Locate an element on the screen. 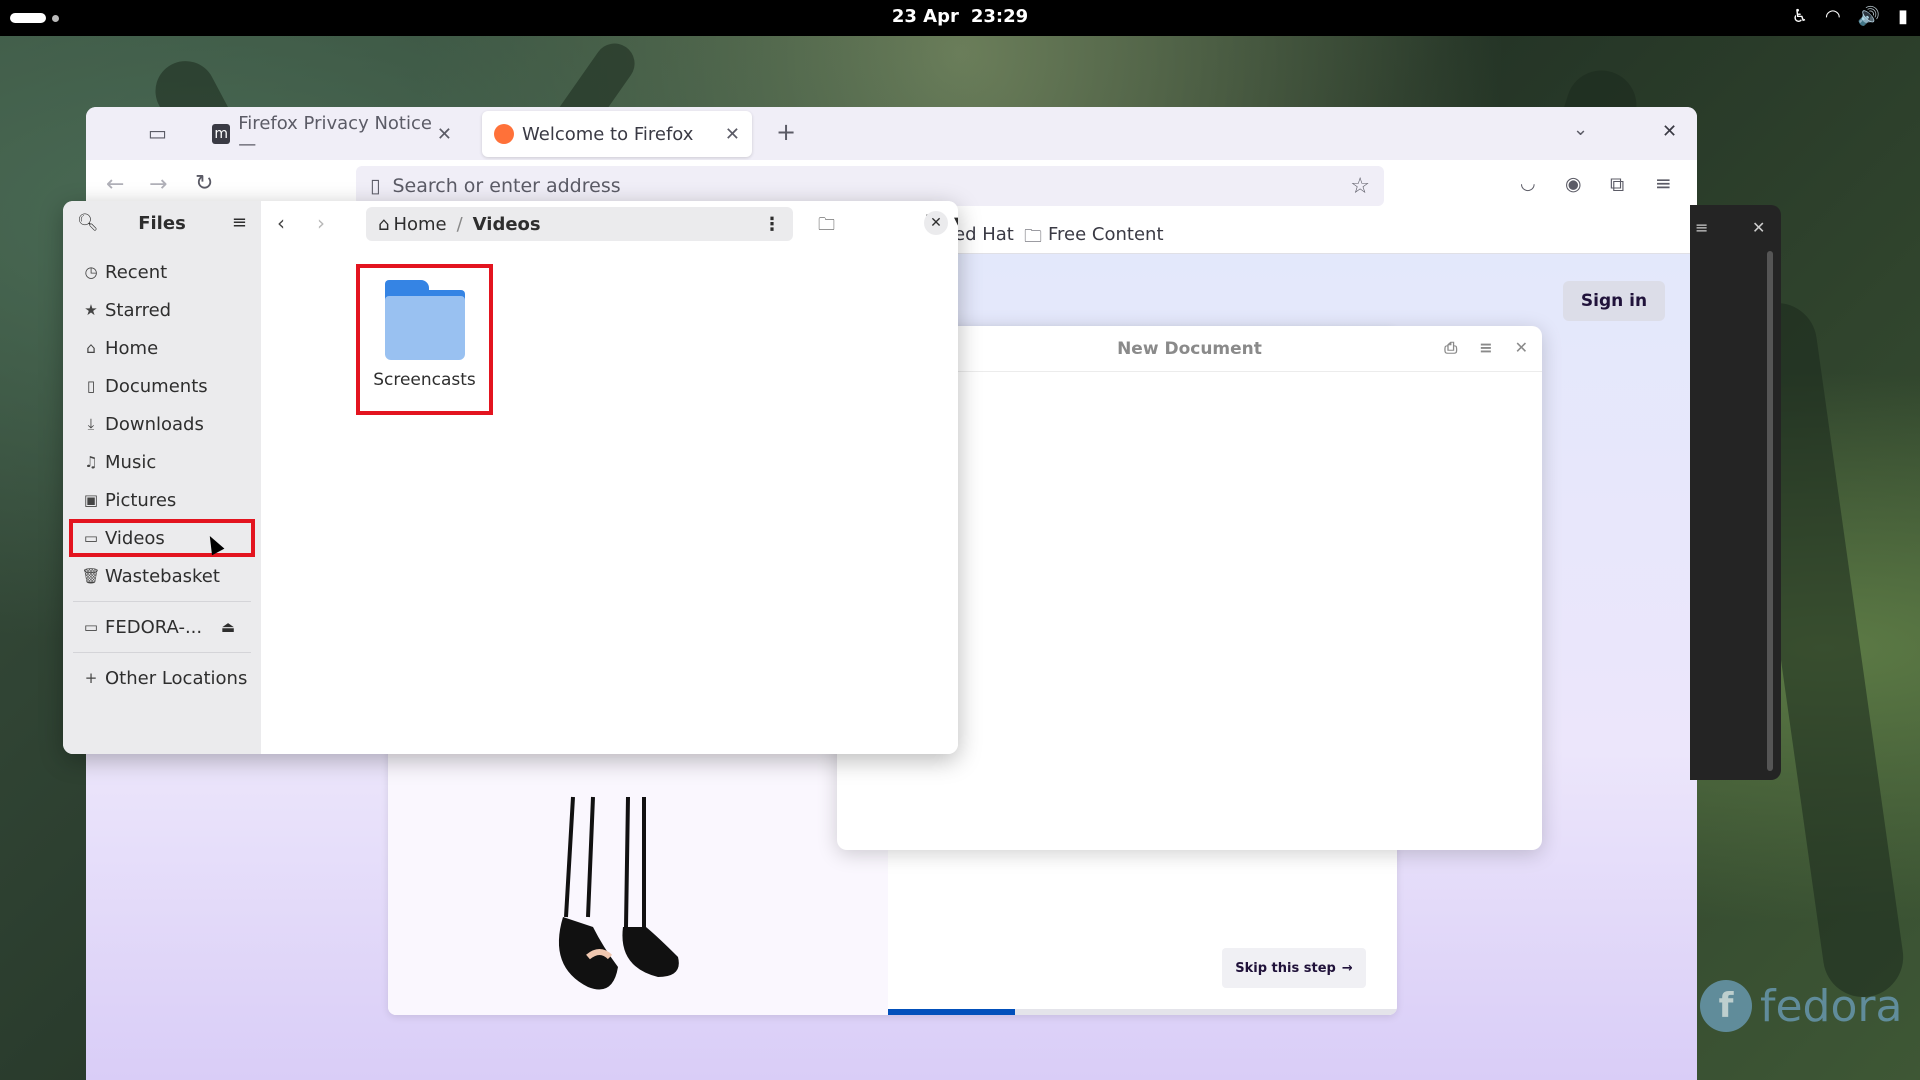 The image size is (1920, 1080). tab-overview-icon: ▭ is located at coordinates (157, 133).